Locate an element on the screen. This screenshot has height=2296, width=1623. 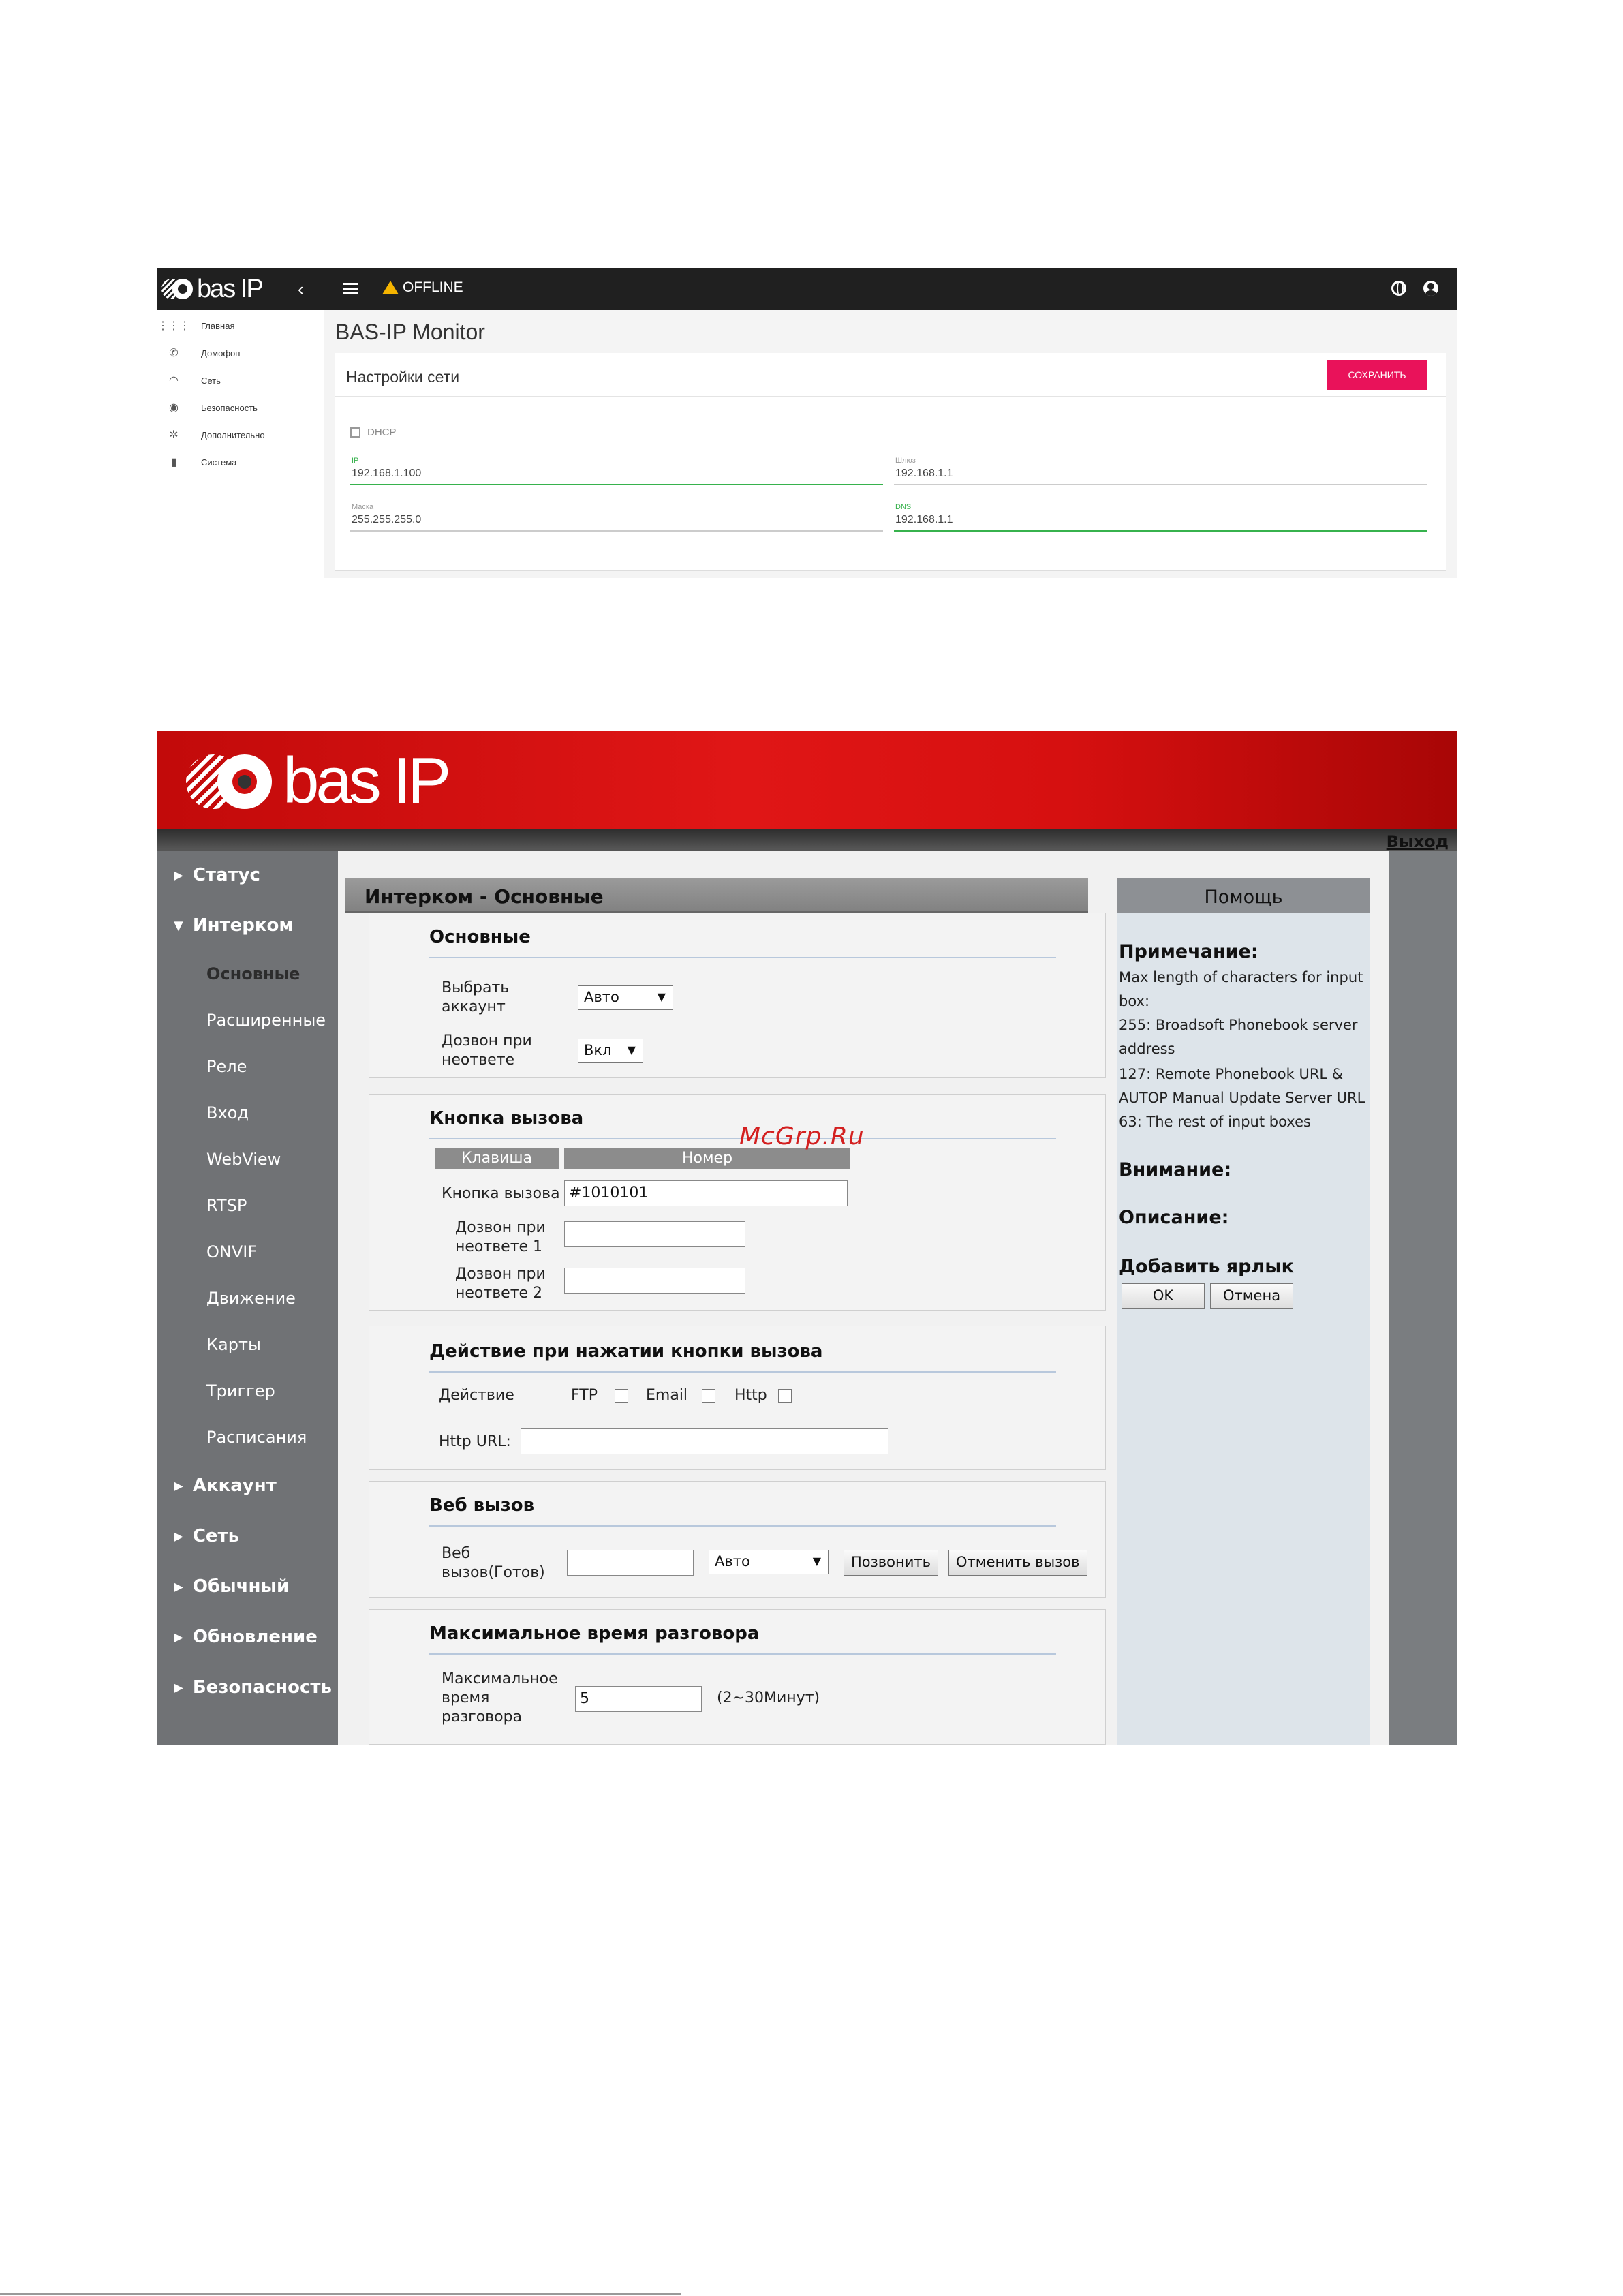
account-select: Авто ▼ is located at coordinates (625, 997).